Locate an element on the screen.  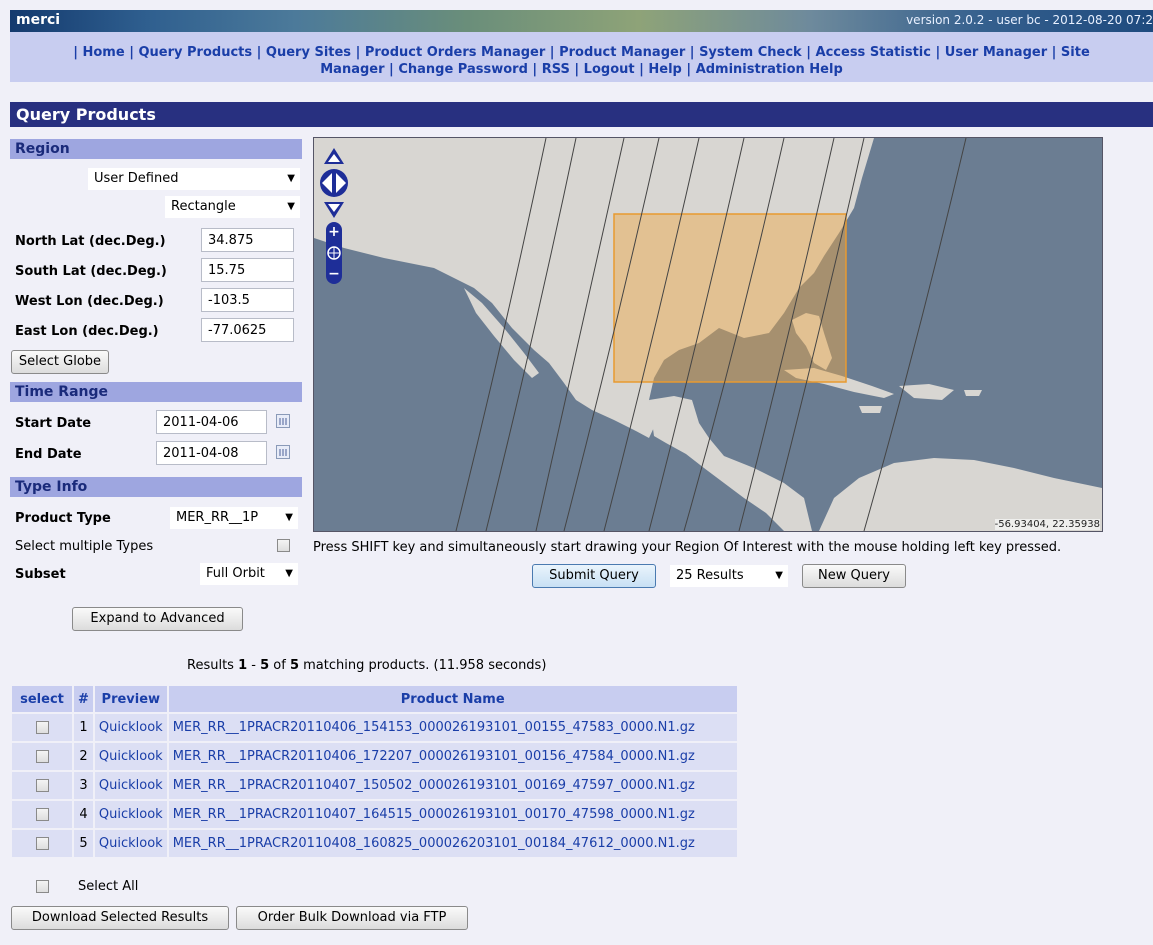
map-coordinates: -56.93404, 22.35938 is located at coordinates (1047, 524).